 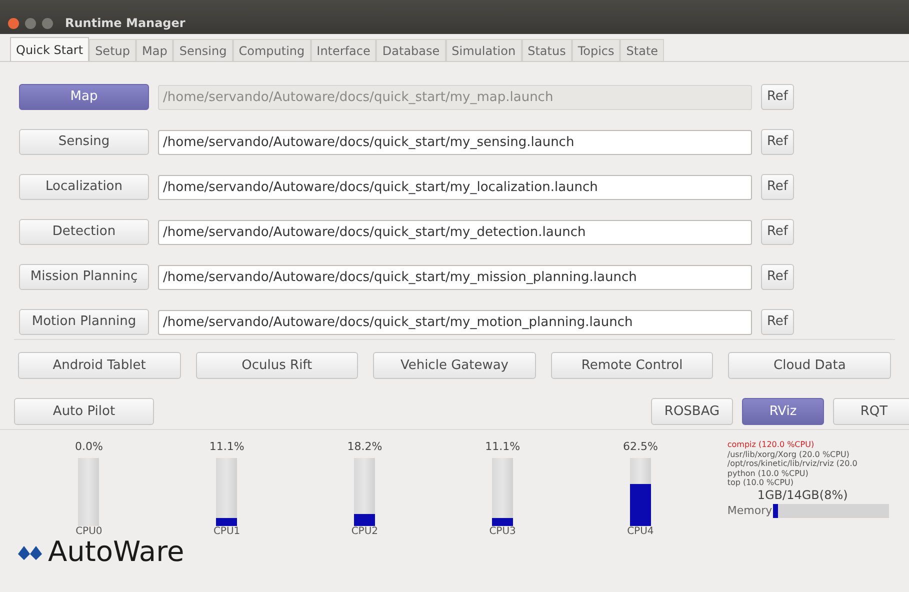 What do you see at coordinates (84, 142) in the screenshot?
I see `launch-button: Sensing` at bounding box center [84, 142].